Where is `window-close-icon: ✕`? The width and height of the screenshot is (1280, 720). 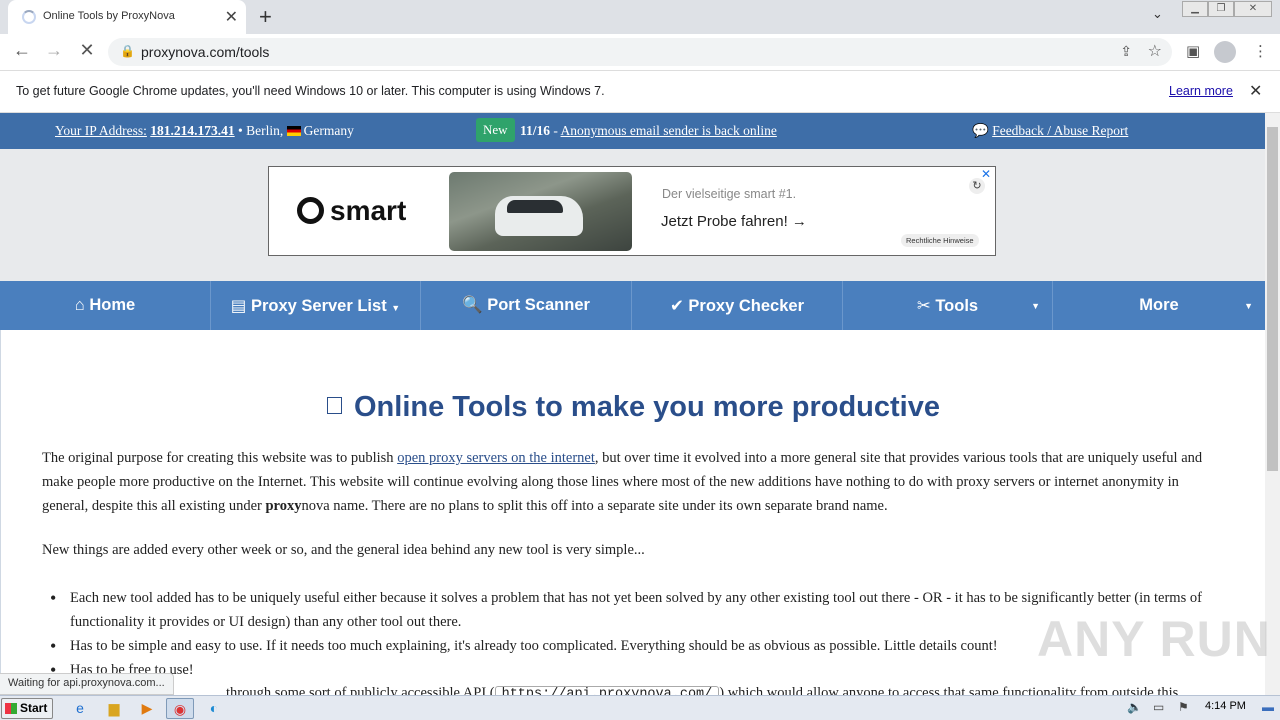 window-close-icon: ✕ is located at coordinates (1253, 9).